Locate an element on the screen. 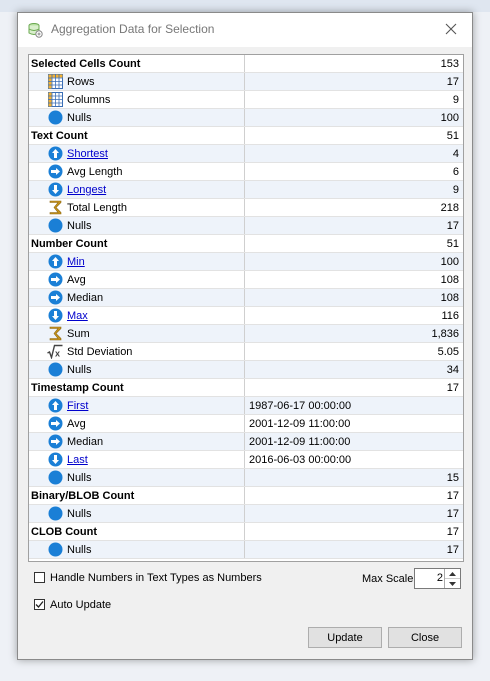  stat-row: Max 116 is located at coordinates (246, 316).